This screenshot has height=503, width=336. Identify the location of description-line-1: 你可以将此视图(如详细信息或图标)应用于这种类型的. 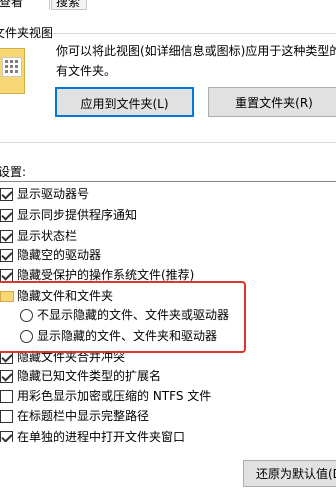
(196, 51).